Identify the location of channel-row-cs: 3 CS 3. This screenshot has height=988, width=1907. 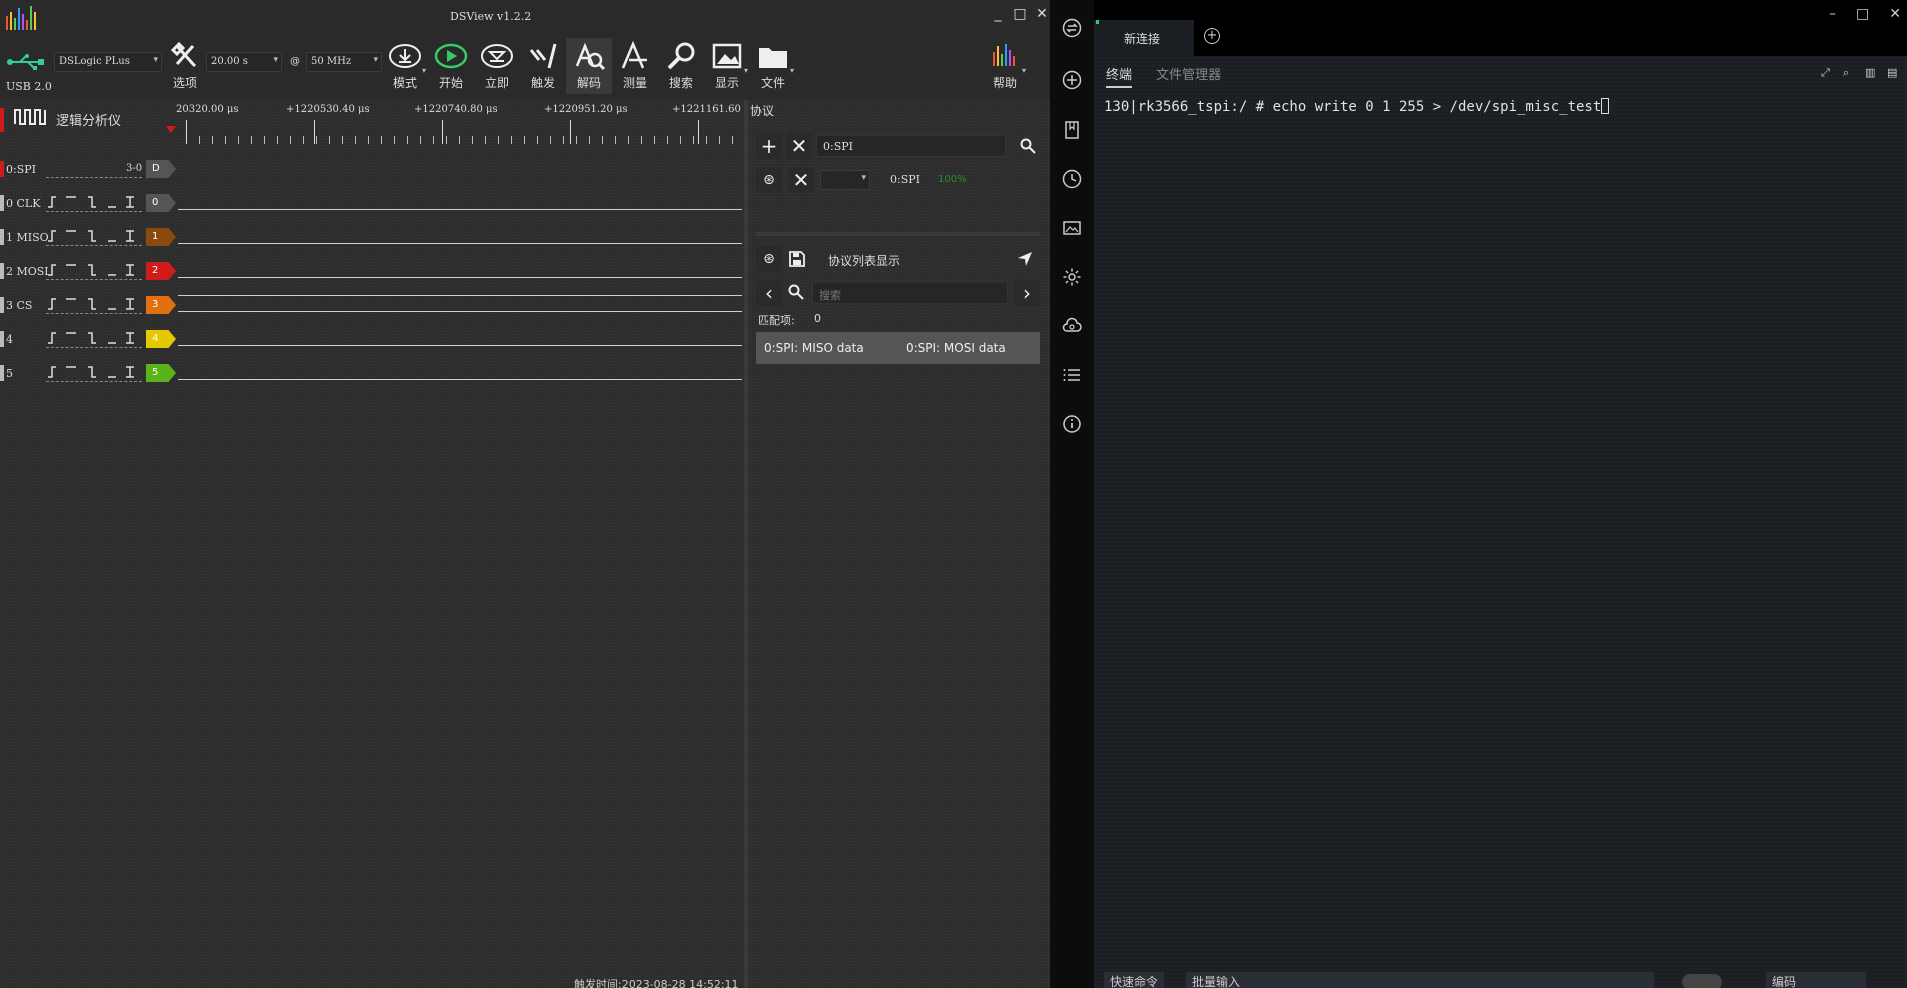
(372, 305).